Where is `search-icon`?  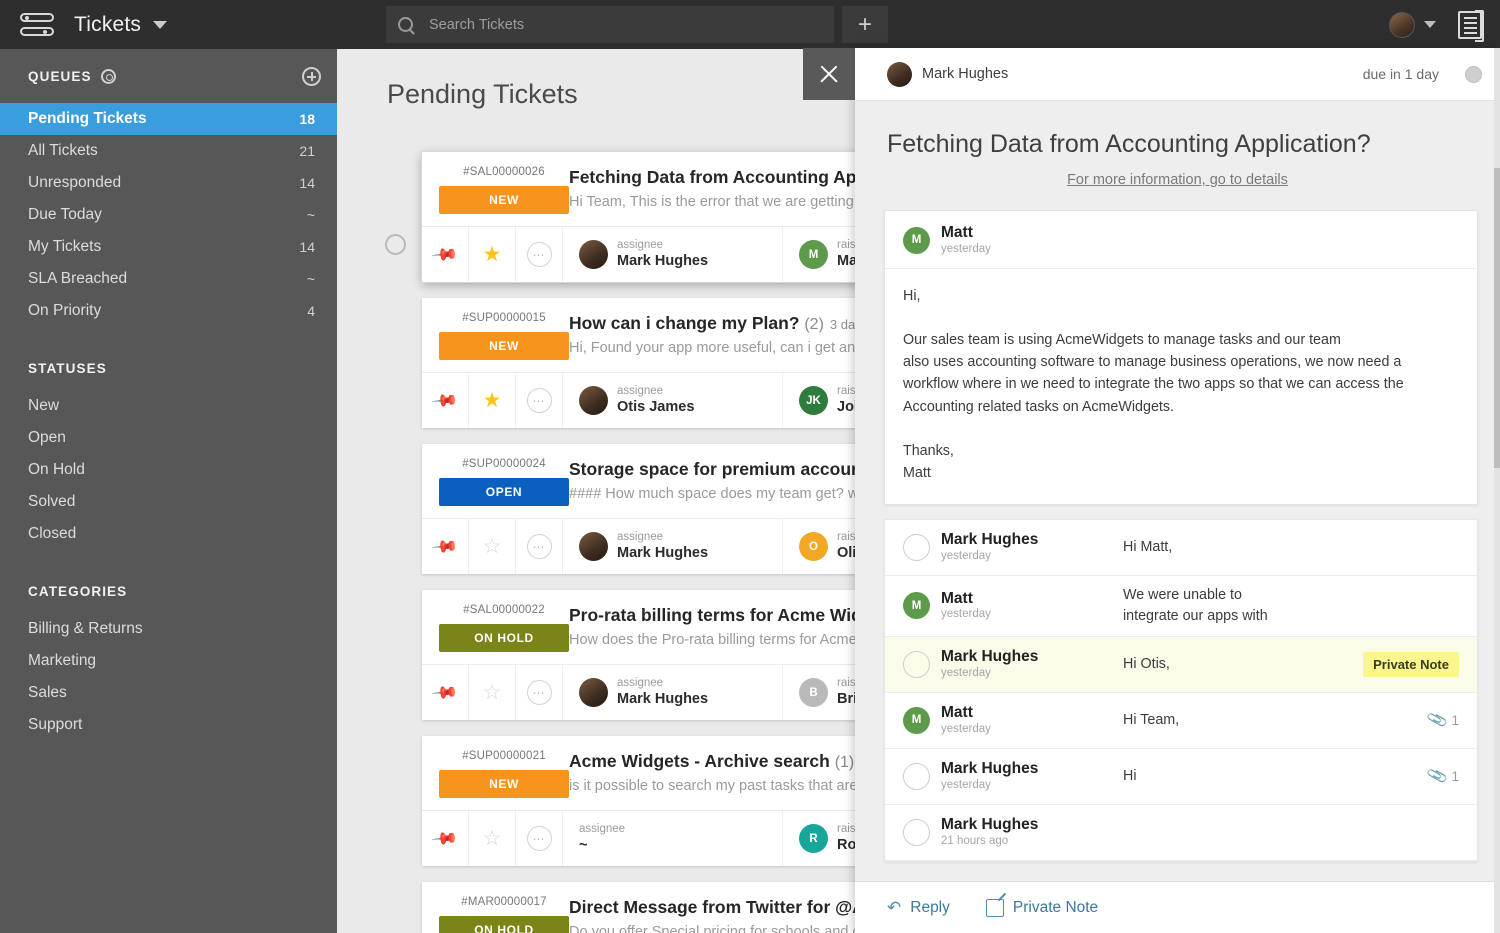
search-icon is located at coordinates (405, 24).